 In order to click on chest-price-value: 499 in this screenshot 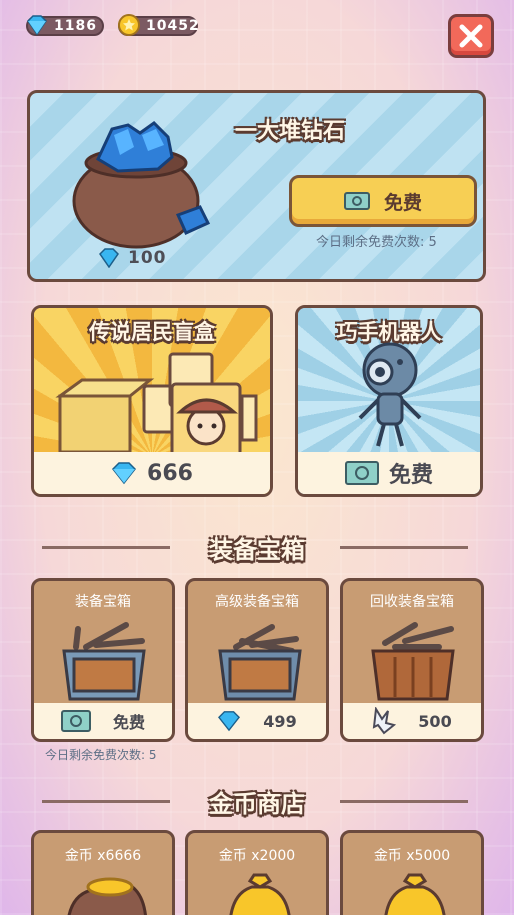, I will do `click(280, 721)`.